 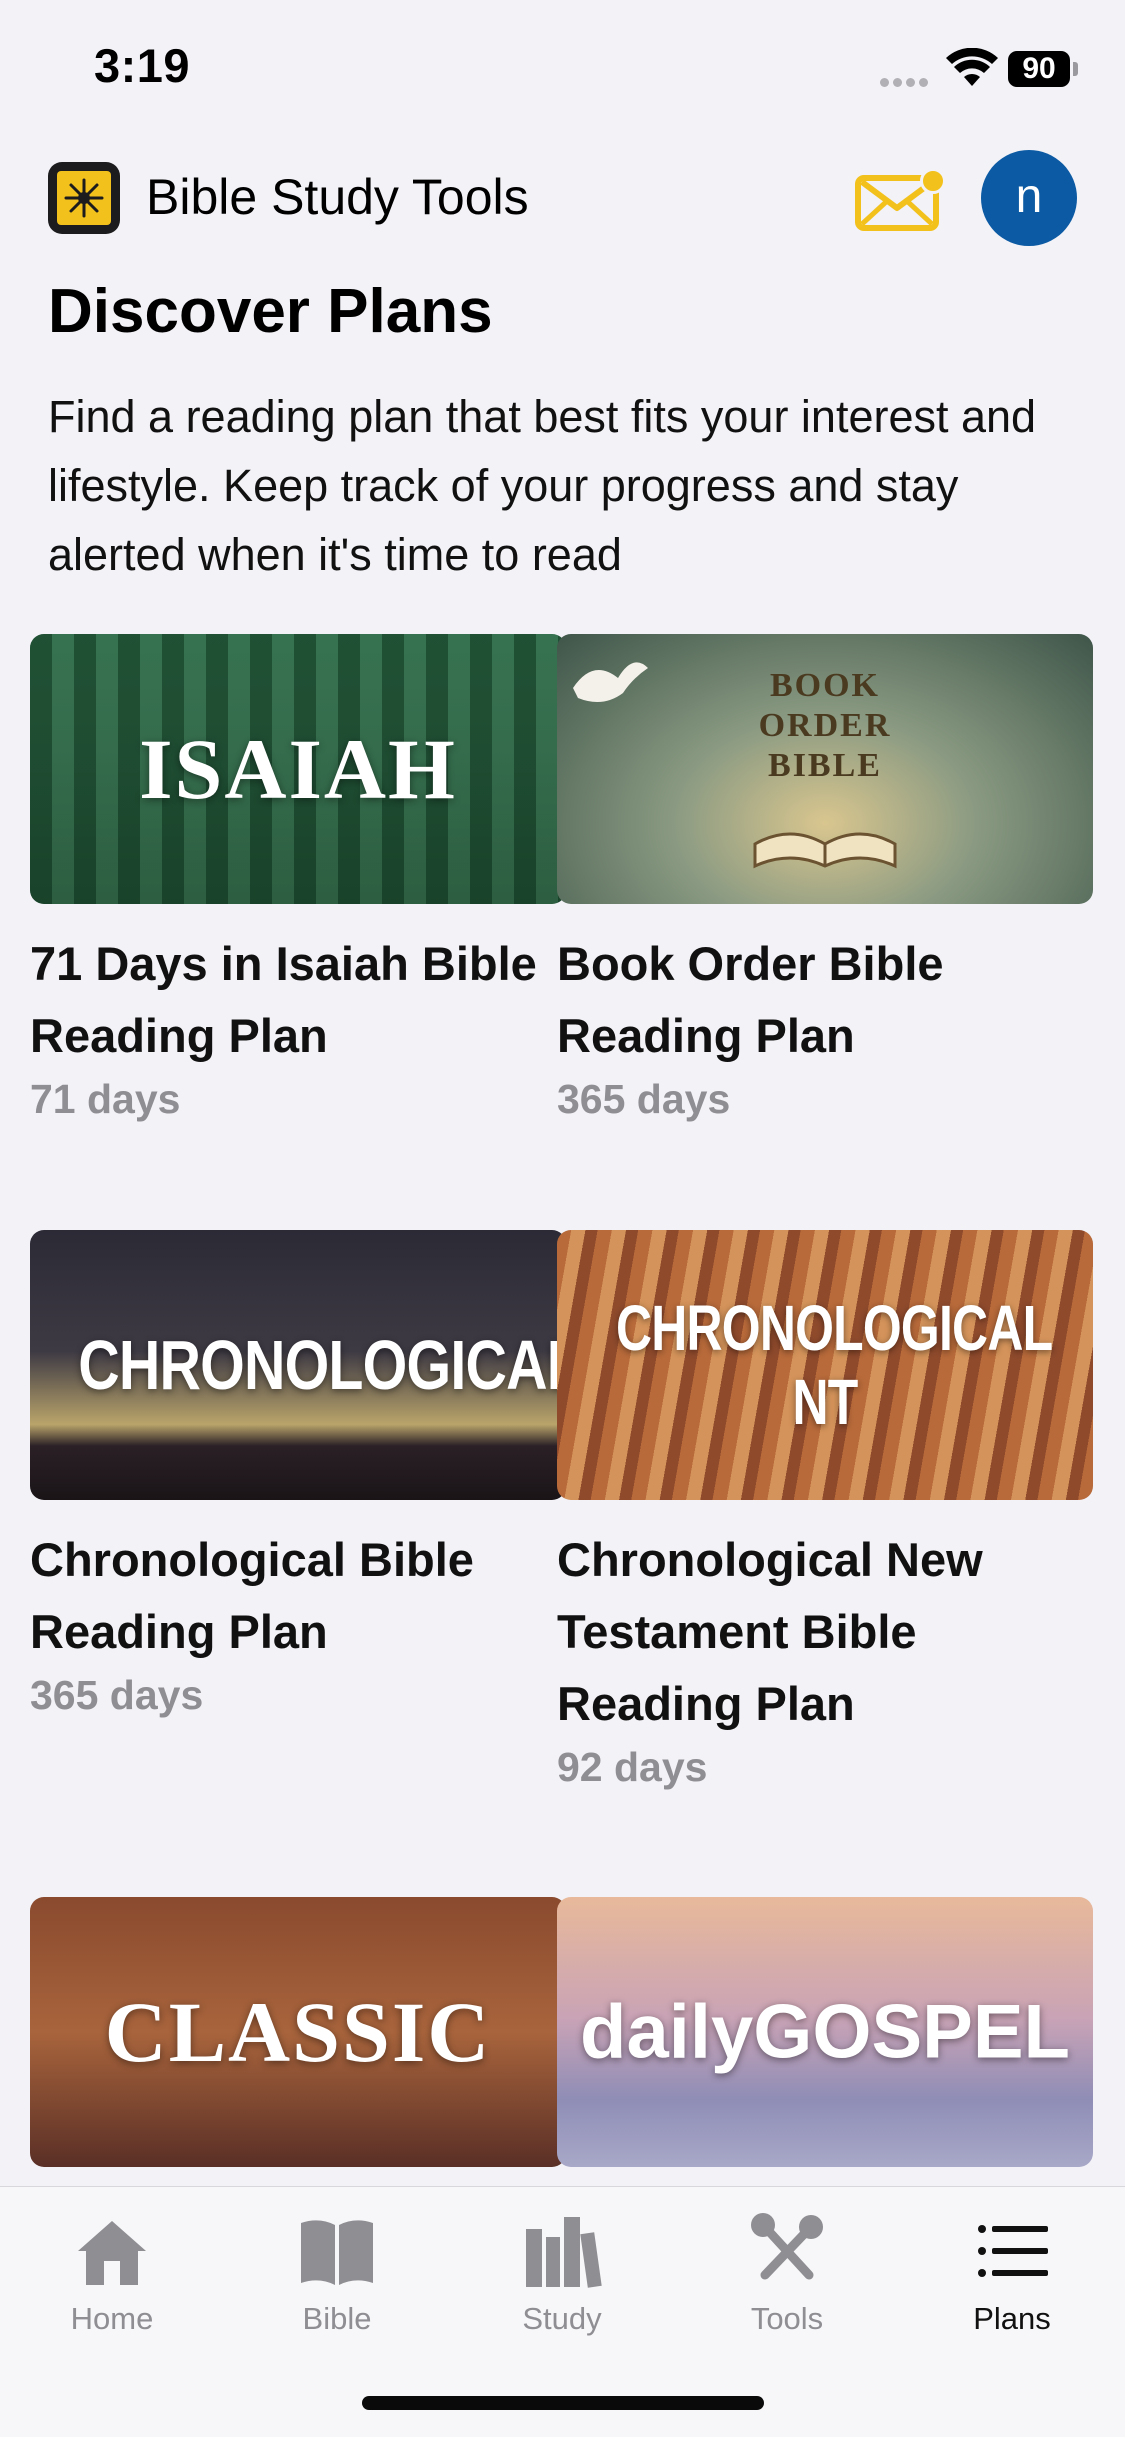 I want to click on plan-card-daily-gospel: dailyGOSPEL, so click(x=825, y=2032).